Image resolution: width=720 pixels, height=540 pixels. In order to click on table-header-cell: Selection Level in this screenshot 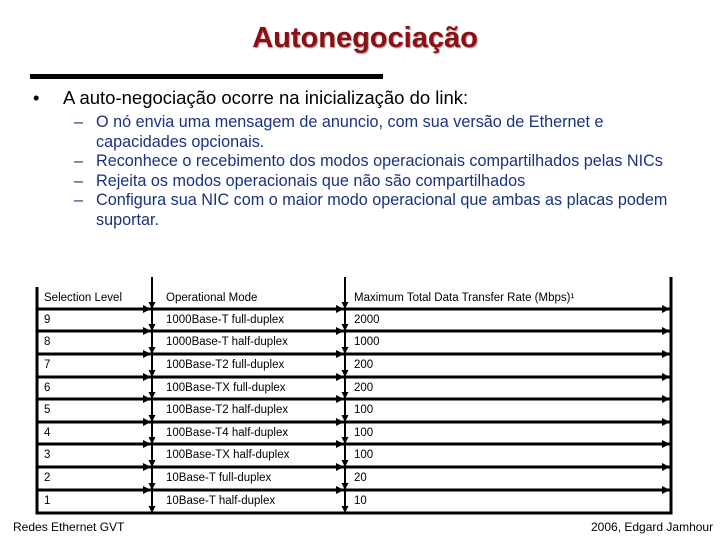, I will do `click(83, 298)`.